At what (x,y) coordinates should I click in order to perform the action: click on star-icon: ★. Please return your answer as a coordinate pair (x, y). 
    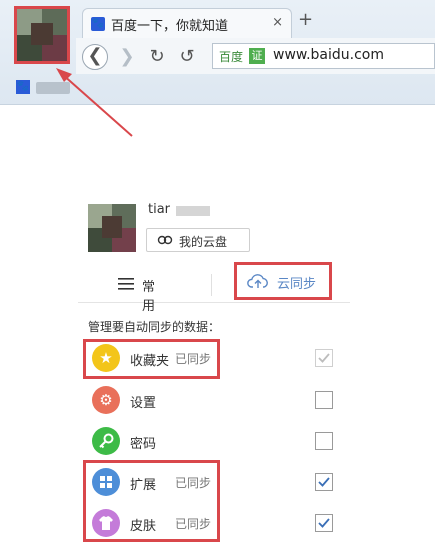
    Looking at the image, I should click on (106, 358).